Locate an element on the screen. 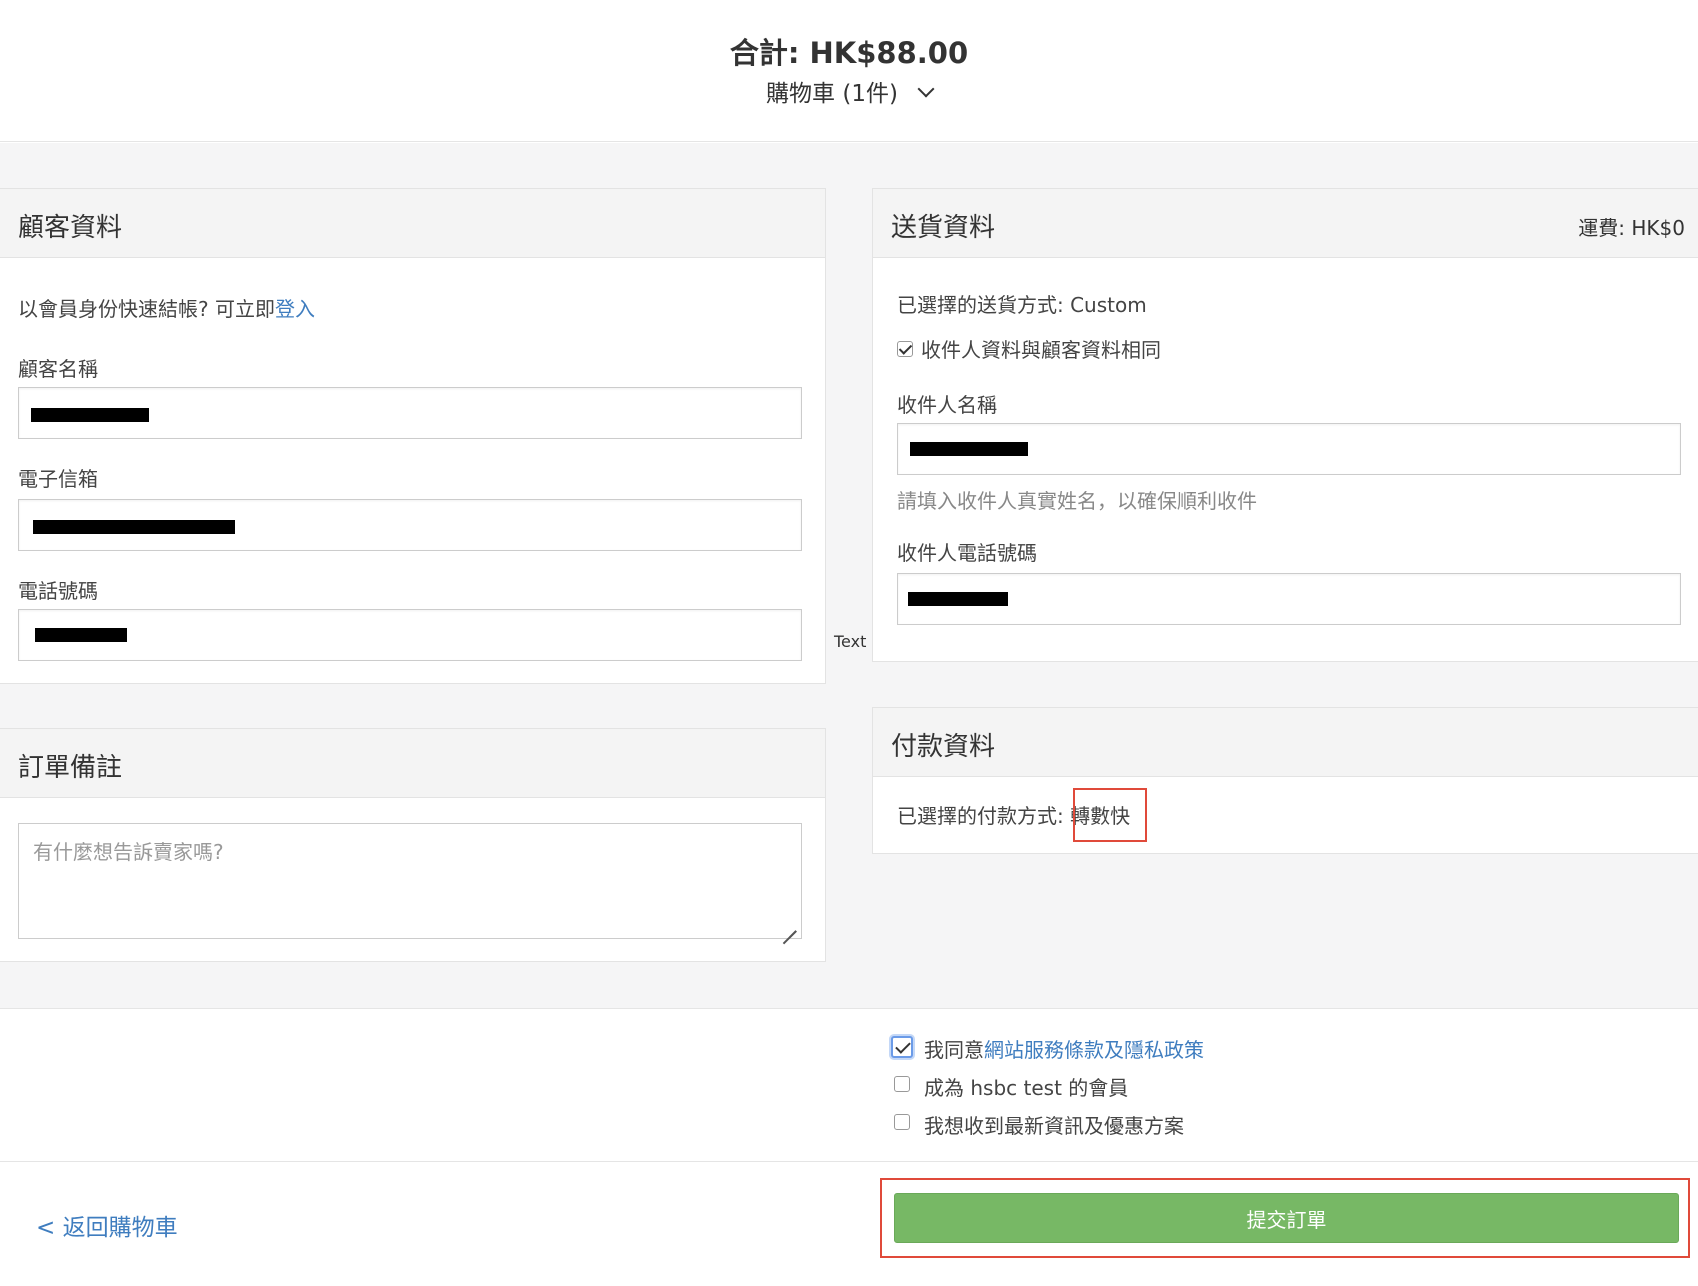  member-login-prompt: 以會員身份快速結帳? 可立即登入 is located at coordinates (166, 307).